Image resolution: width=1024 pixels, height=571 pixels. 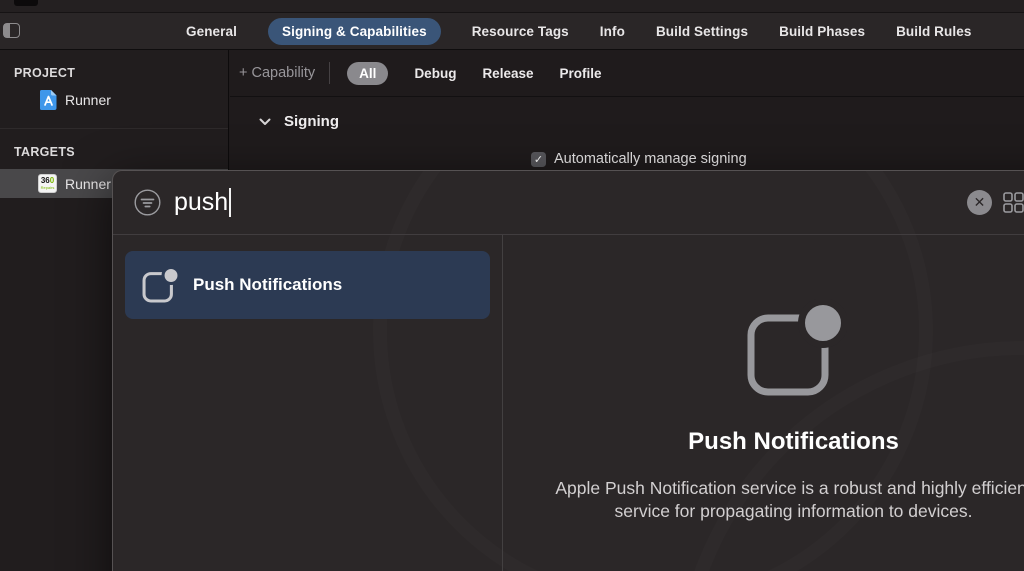 What do you see at coordinates (979, 202) in the screenshot?
I see `clear-search-button: ✕` at bounding box center [979, 202].